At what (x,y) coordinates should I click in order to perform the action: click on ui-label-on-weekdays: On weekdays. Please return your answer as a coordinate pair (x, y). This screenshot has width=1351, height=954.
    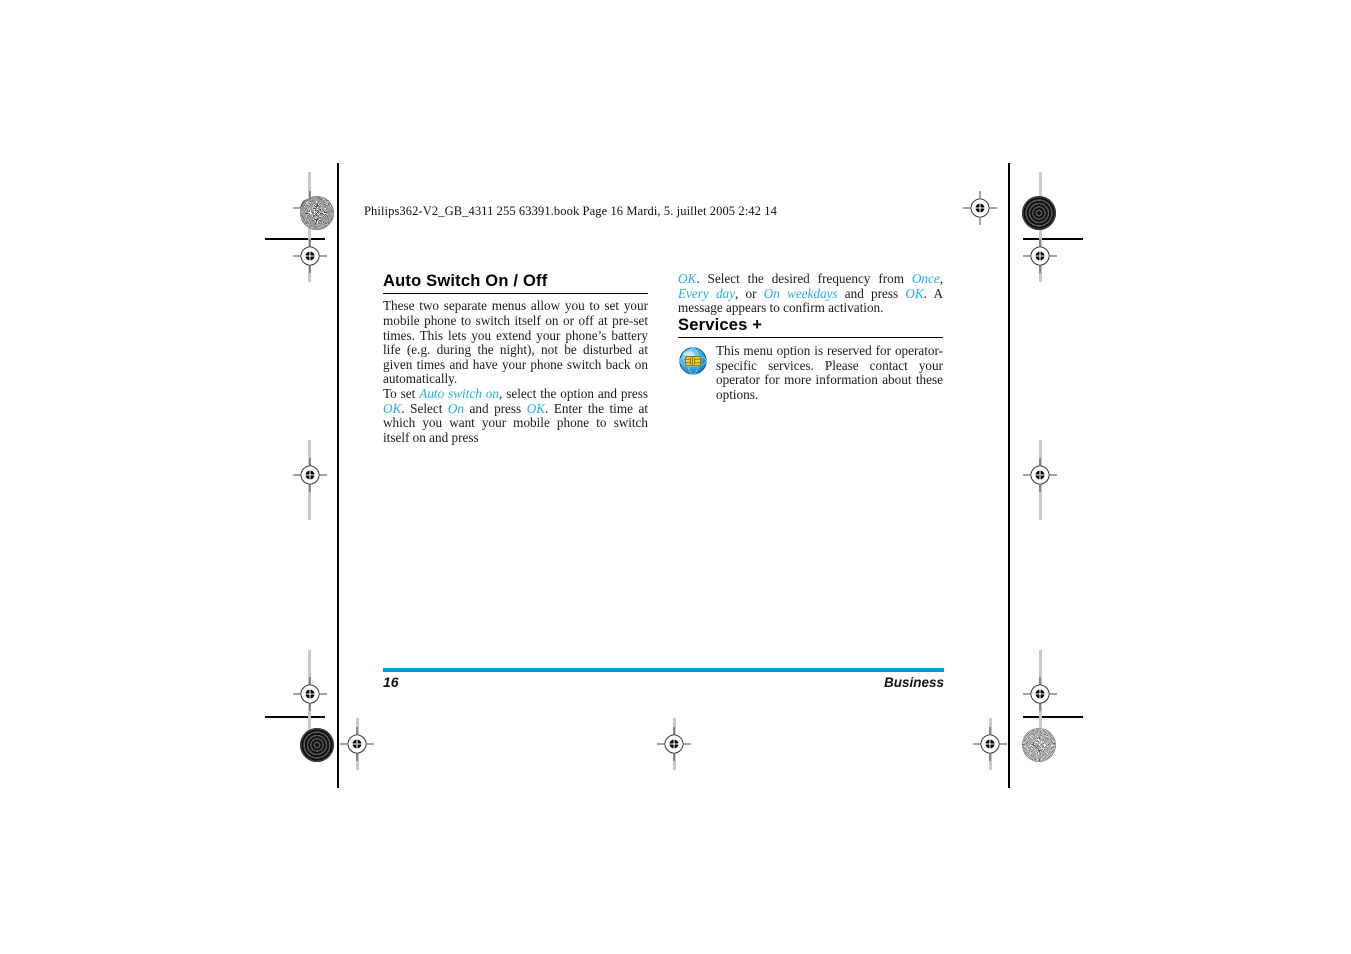
    Looking at the image, I should click on (800, 293).